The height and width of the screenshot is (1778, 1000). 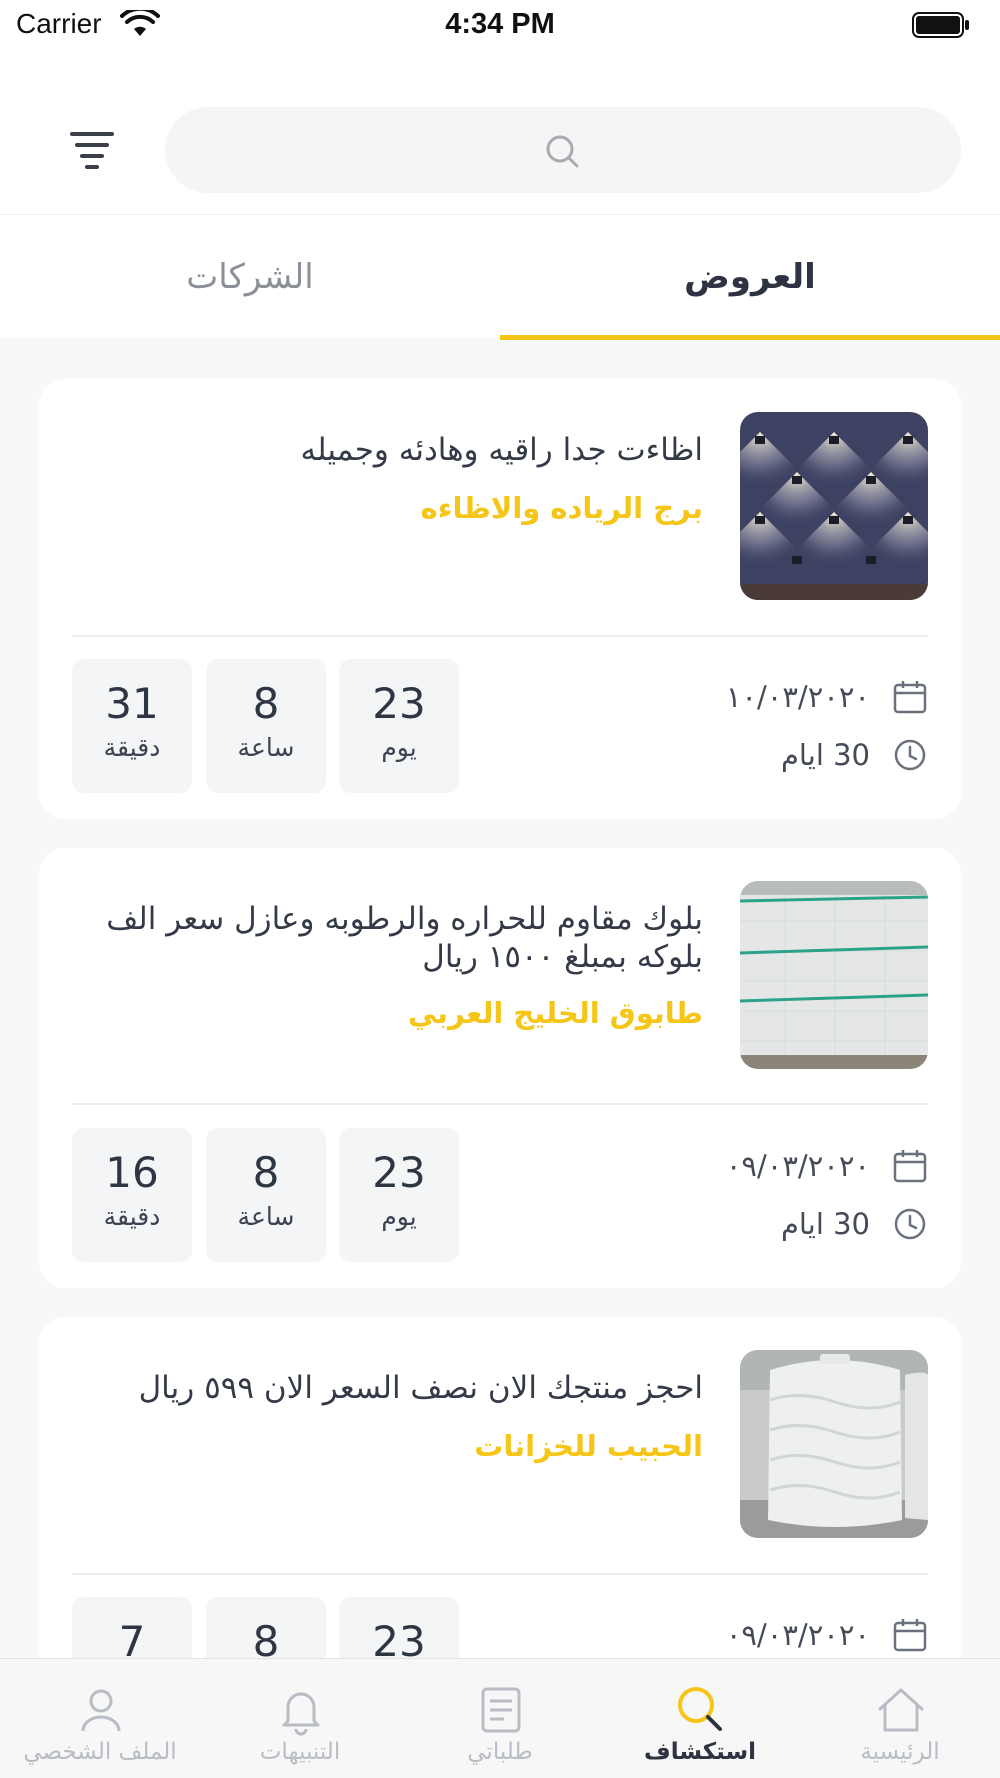 I want to click on wall-lights-image, so click(x=834, y=506).